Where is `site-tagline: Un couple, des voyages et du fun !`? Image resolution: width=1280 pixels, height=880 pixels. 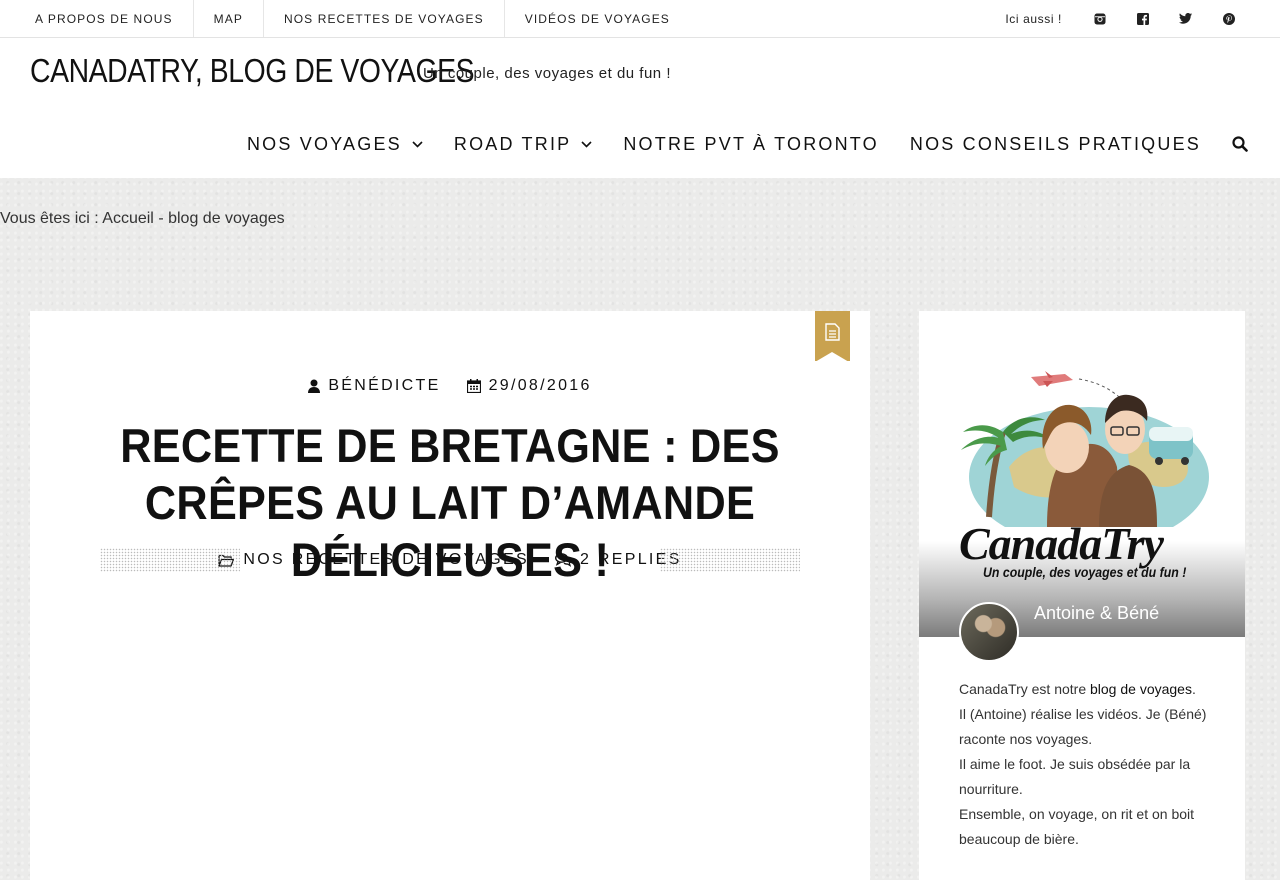
site-tagline: Un couple, des voyages et du fun ! is located at coordinates (547, 73).